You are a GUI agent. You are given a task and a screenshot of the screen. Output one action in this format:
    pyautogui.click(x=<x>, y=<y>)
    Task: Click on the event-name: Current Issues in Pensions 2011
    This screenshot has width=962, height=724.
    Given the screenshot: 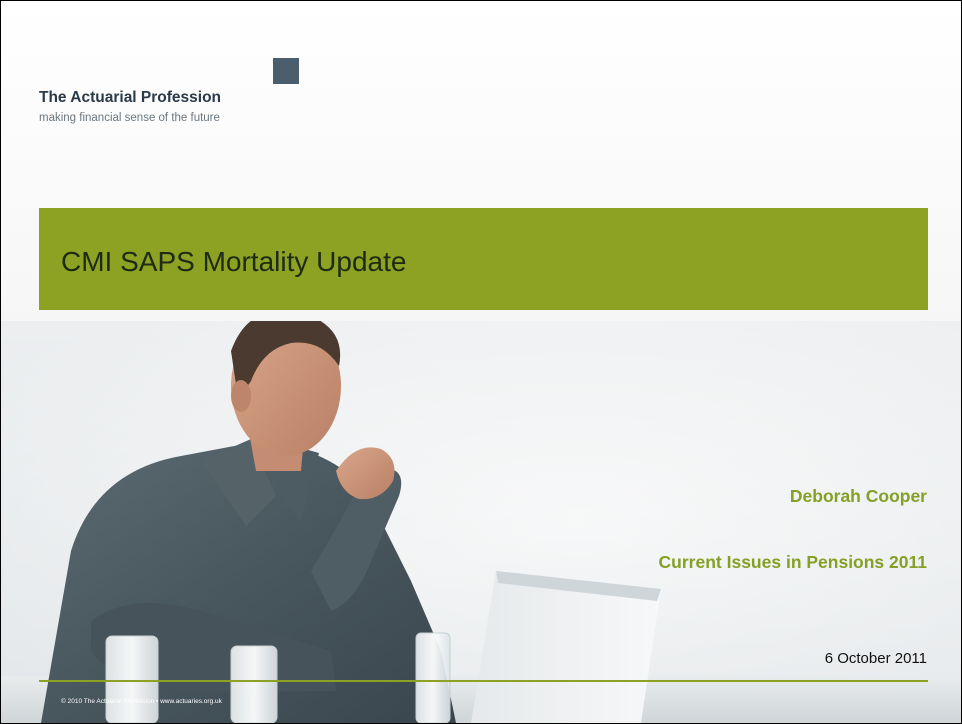 What is the action you would take?
    pyautogui.click(x=792, y=562)
    